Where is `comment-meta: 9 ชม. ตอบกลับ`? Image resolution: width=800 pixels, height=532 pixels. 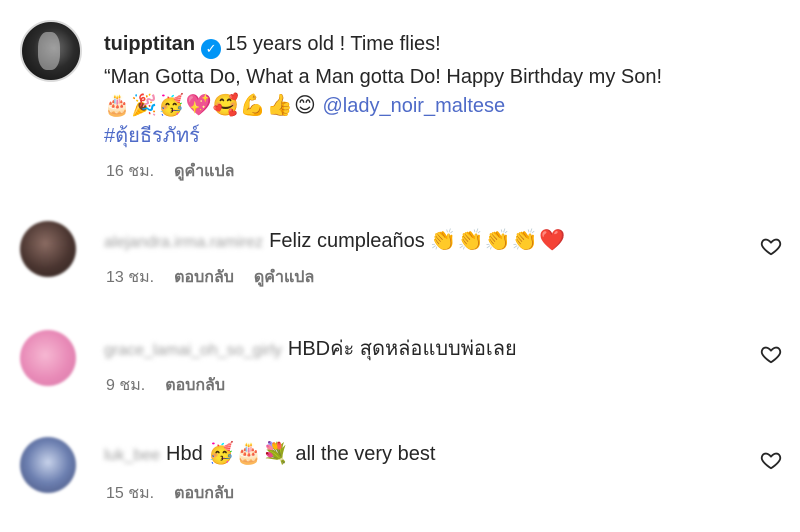
comment-meta: 9 ชม. ตอบกลับ is located at coordinates (165, 386).